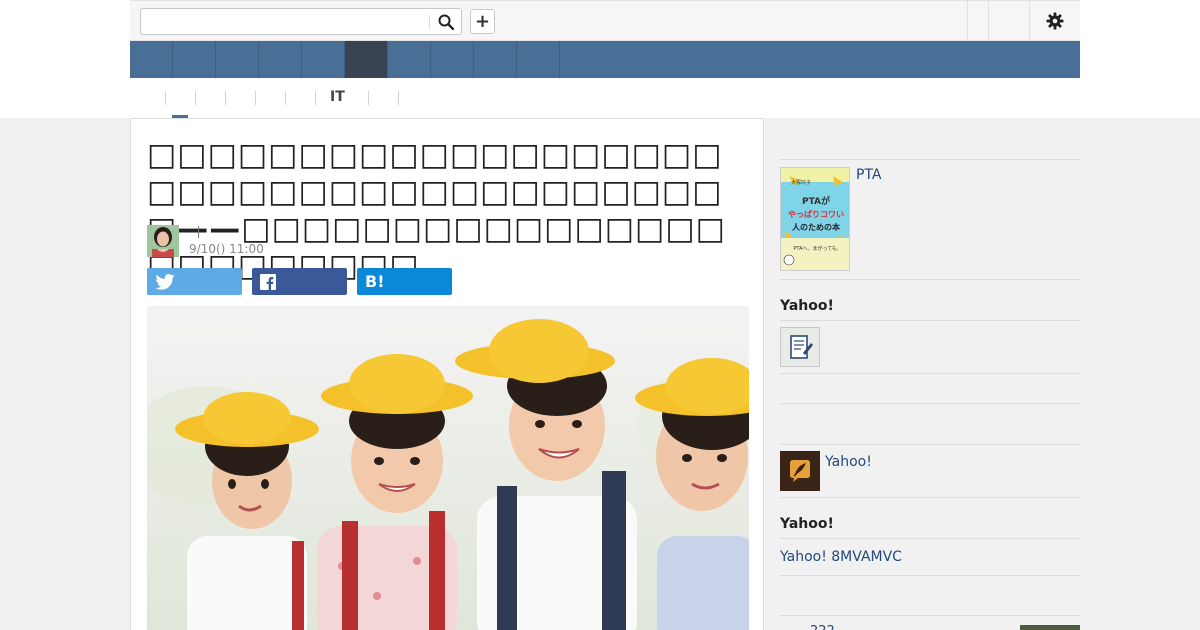  I want to click on top-toolbar: +, so click(605, 20).